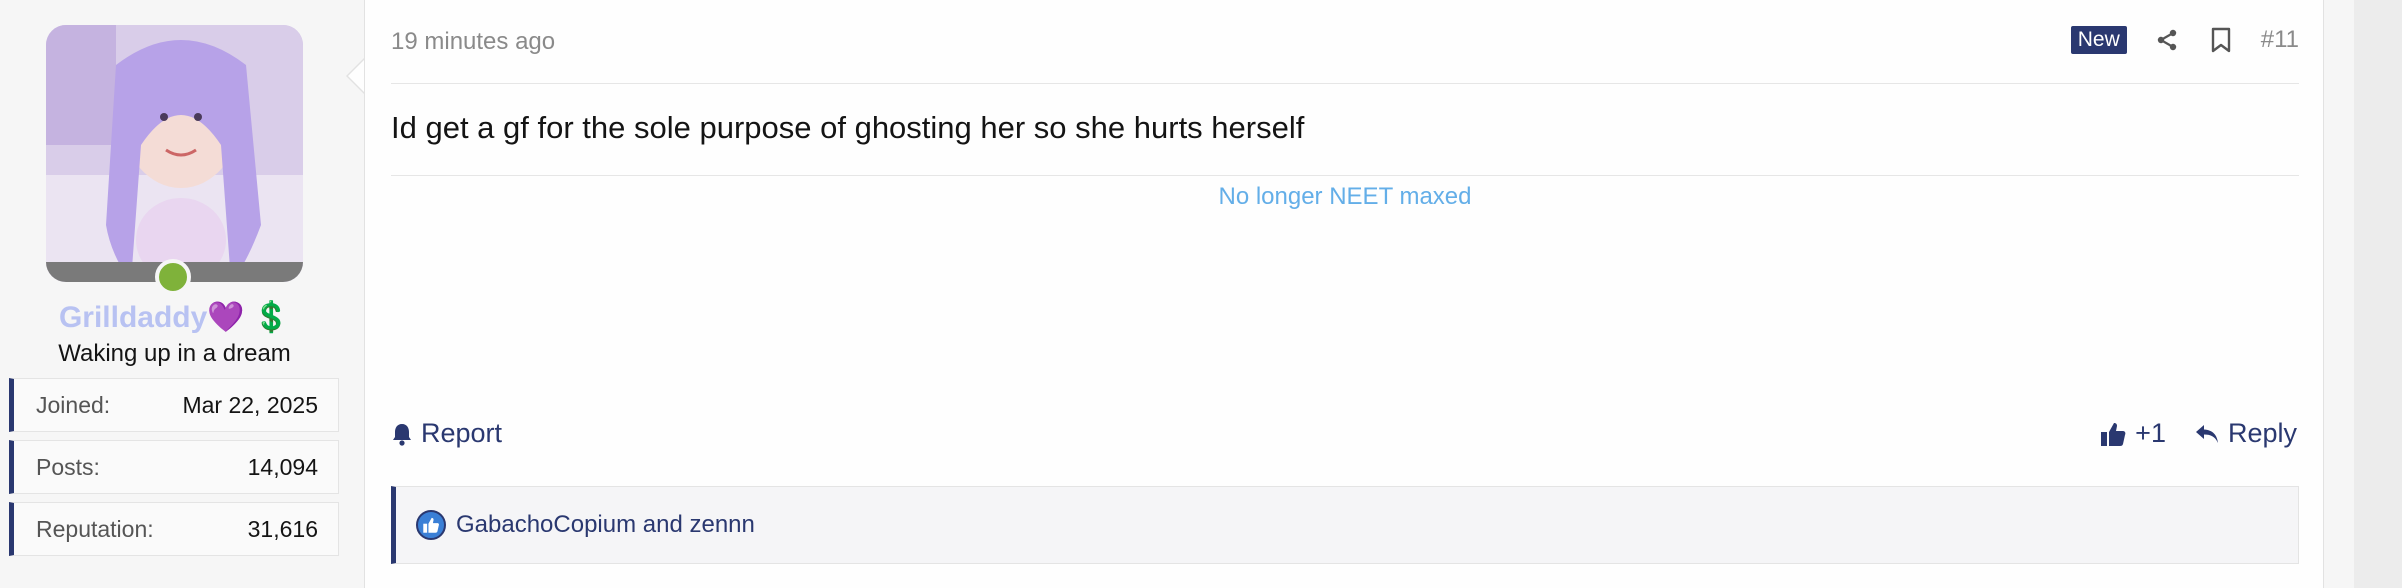 This screenshot has height=588, width=2402. What do you see at coordinates (2221, 40) in the screenshot?
I see `bookmark-icon` at bounding box center [2221, 40].